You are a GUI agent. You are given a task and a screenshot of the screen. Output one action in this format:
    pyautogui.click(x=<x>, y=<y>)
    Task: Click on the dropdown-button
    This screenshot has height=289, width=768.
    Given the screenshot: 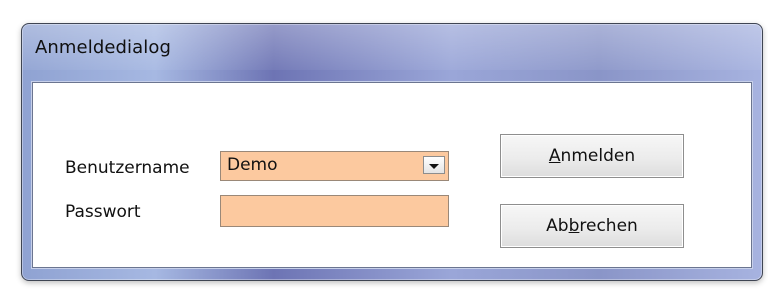 What is the action you would take?
    pyautogui.click(x=434, y=165)
    